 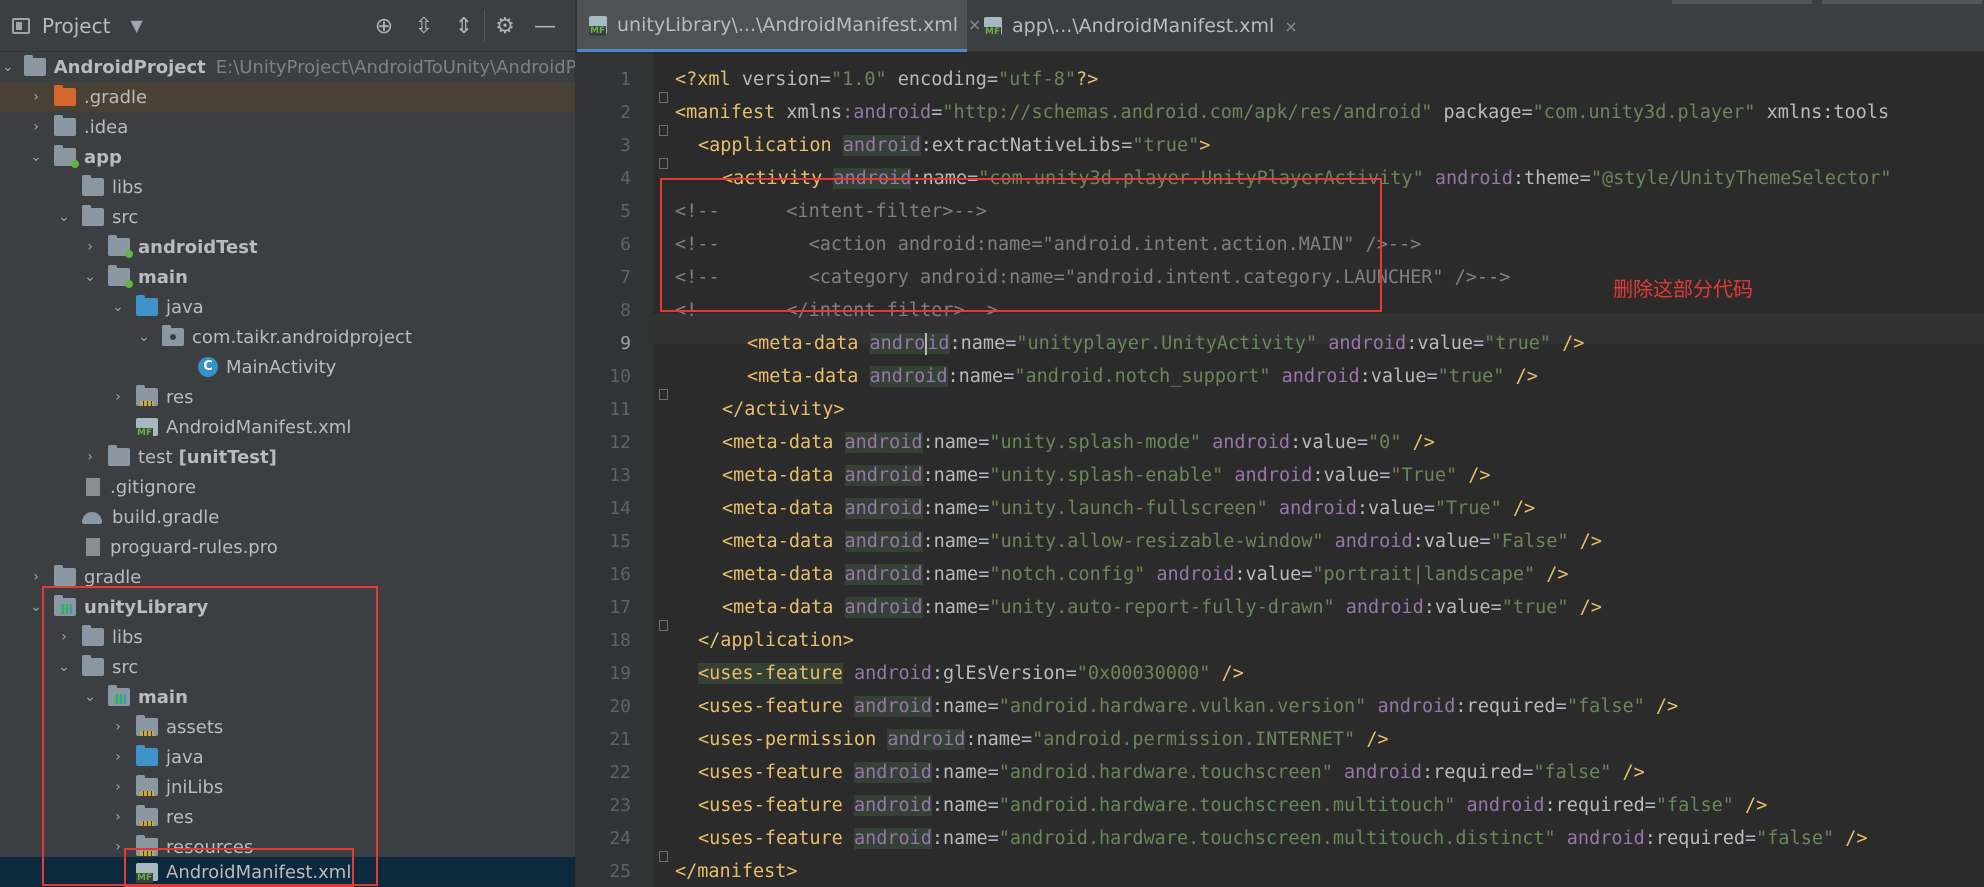 What do you see at coordinates (287, 127) in the screenshot?
I see `tree-item-idea: › .idea` at bounding box center [287, 127].